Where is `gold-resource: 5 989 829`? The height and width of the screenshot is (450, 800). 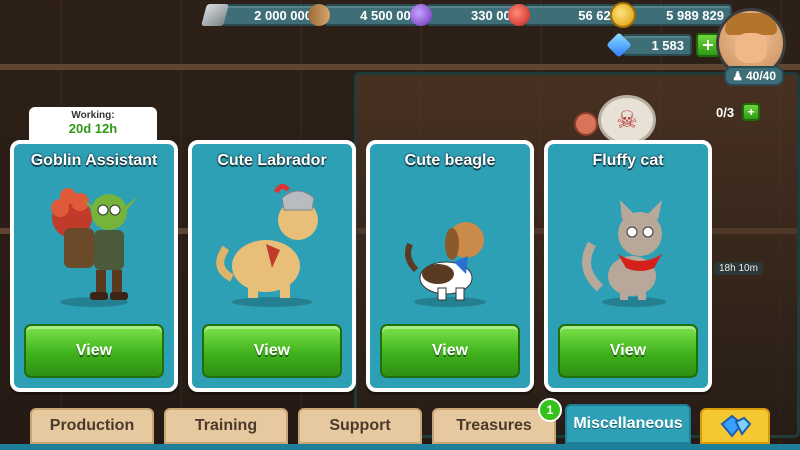
gold-resource: 5 989 829 is located at coordinates (671, 15).